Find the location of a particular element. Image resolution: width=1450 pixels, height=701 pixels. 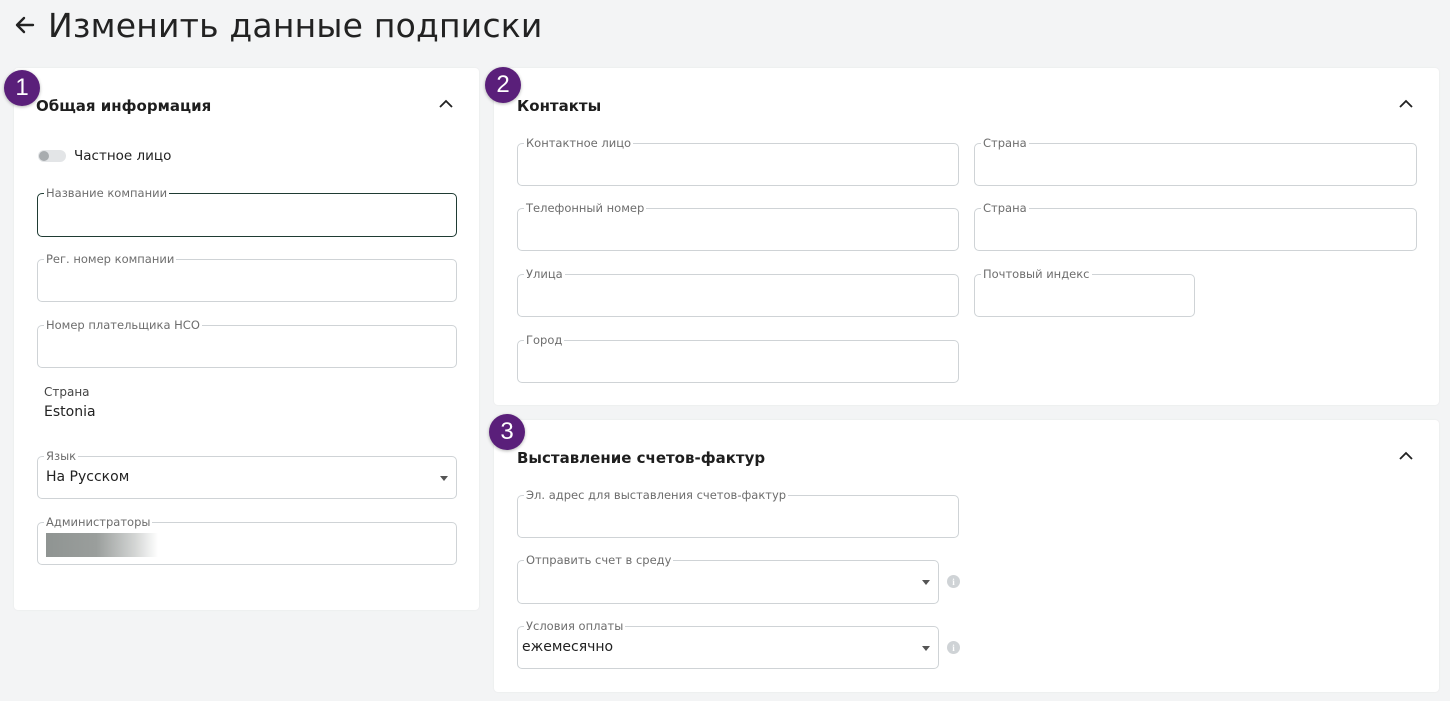

contact-country2-input: Страна is located at coordinates (1195, 226).